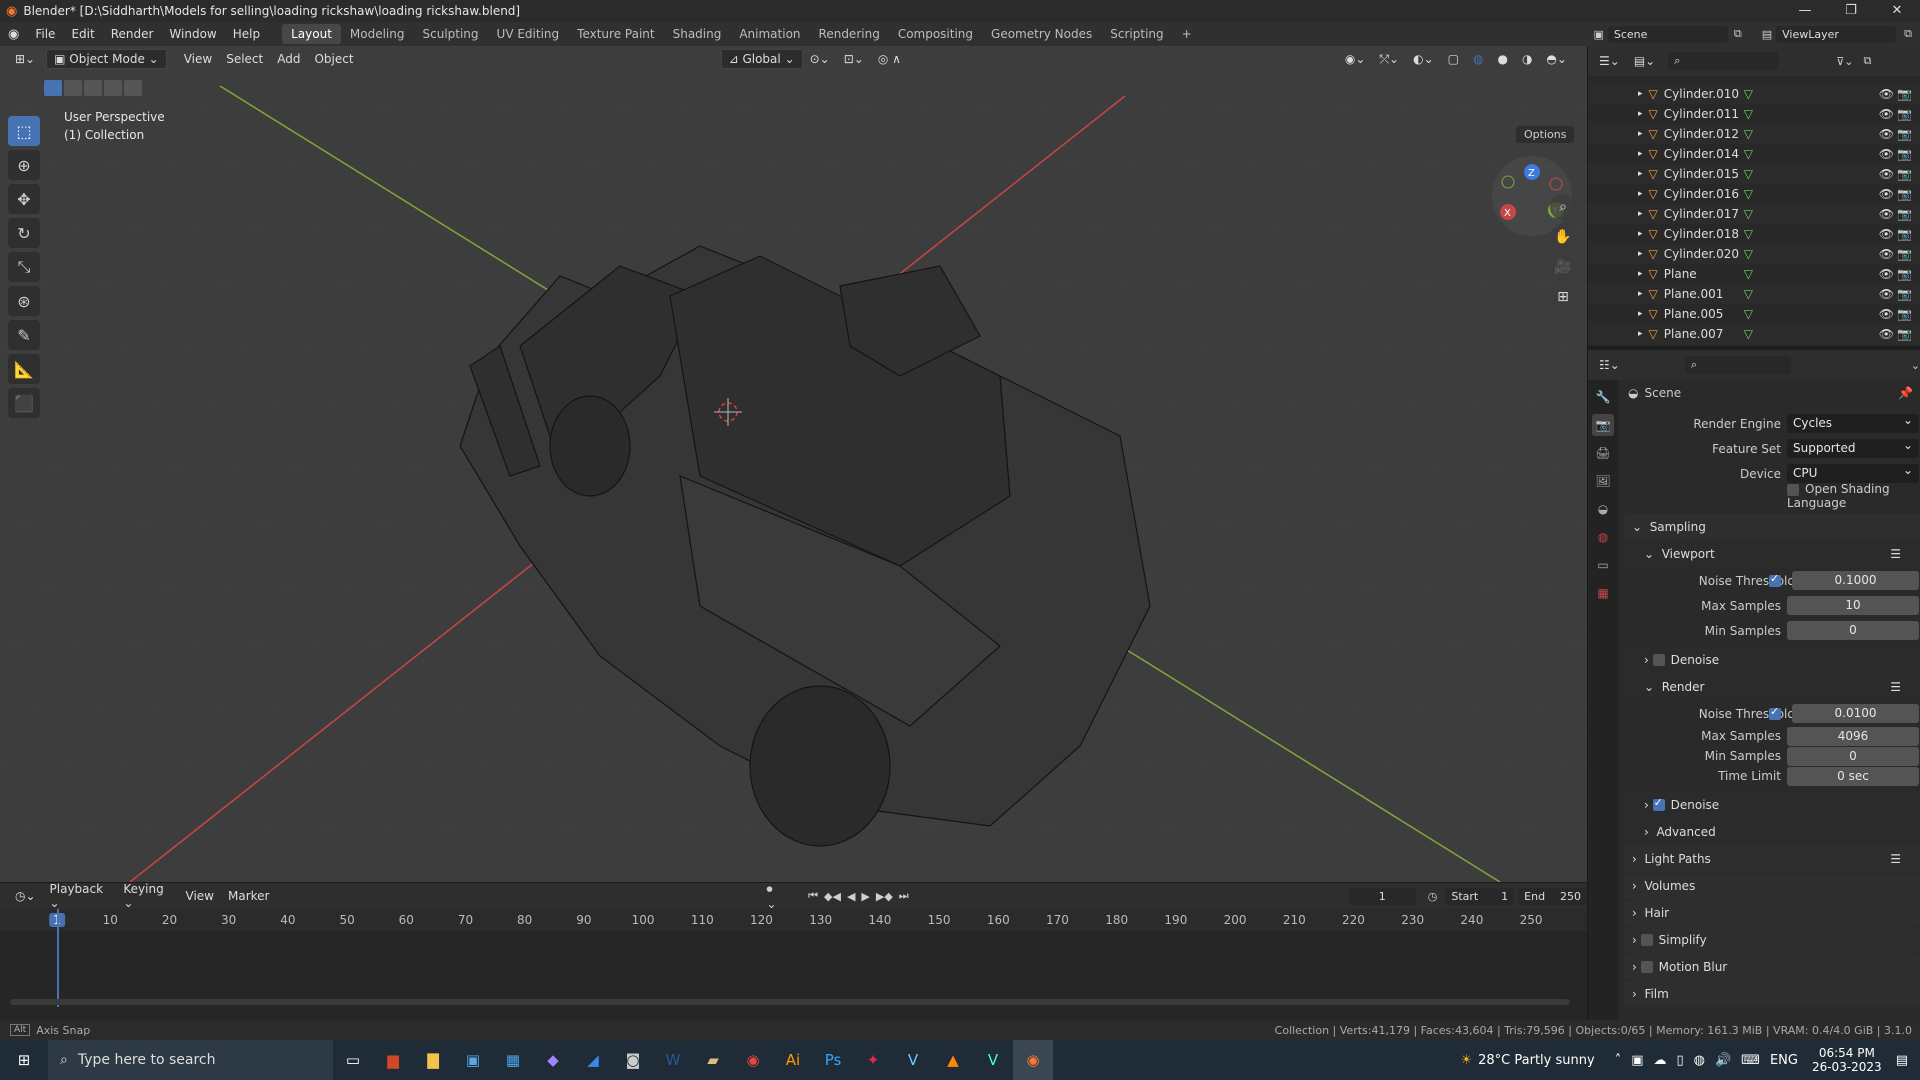  I want to click on app-icon-4: ◙, so click(633, 1060).